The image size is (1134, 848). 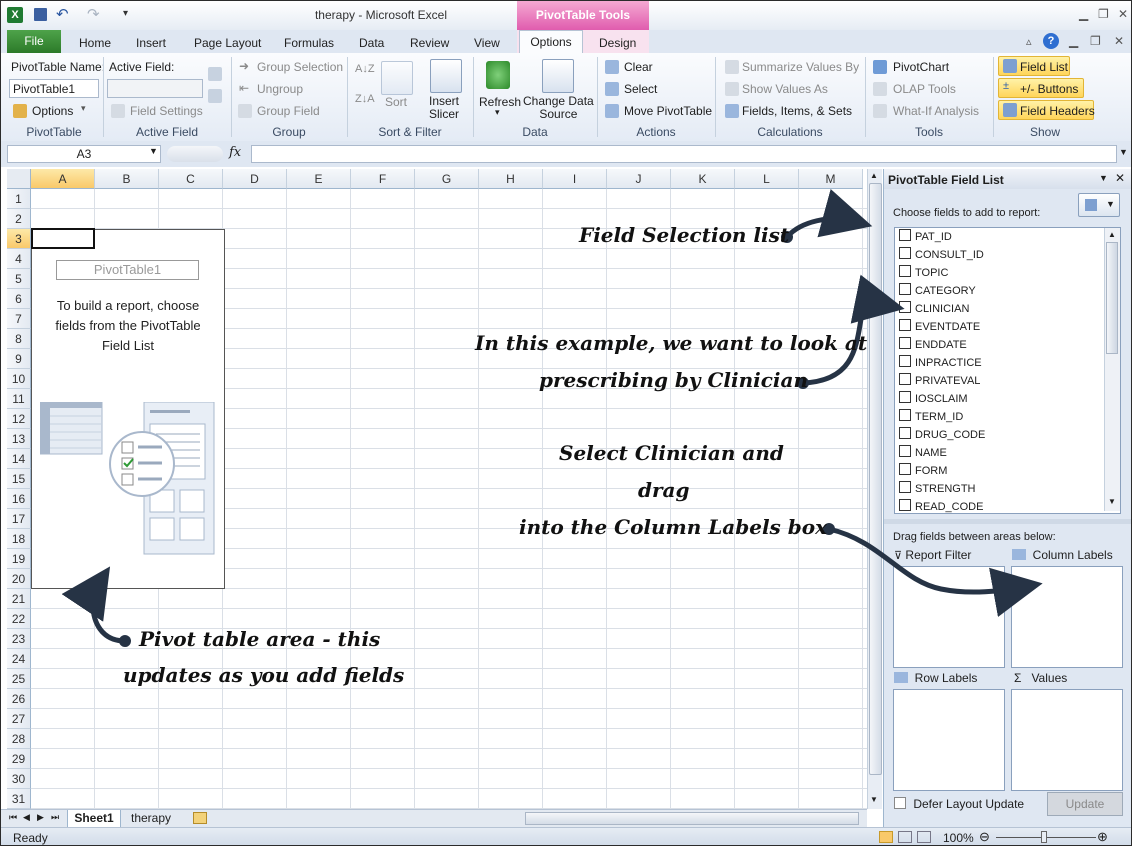 What do you see at coordinates (664, 490) in the screenshot?
I see `annotation-select-line2: drag` at bounding box center [664, 490].